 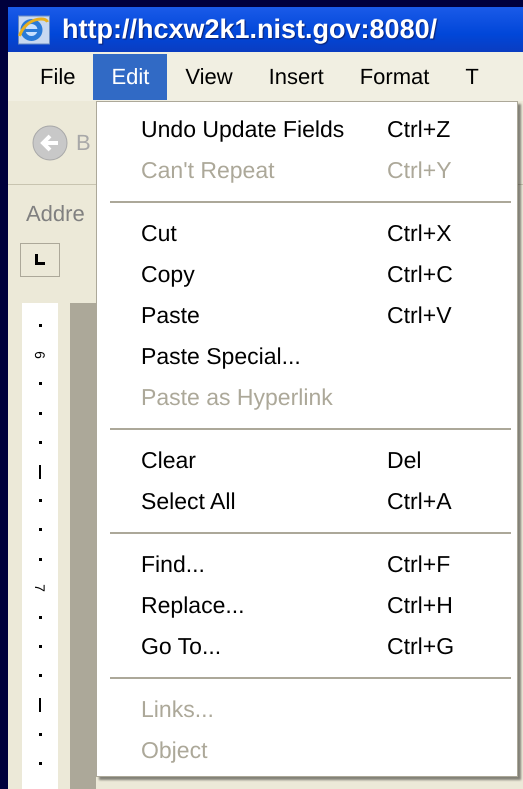 What do you see at coordinates (130, 77) in the screenshot?
I see `menu-item: Edit` at bounding box center [130, 77].